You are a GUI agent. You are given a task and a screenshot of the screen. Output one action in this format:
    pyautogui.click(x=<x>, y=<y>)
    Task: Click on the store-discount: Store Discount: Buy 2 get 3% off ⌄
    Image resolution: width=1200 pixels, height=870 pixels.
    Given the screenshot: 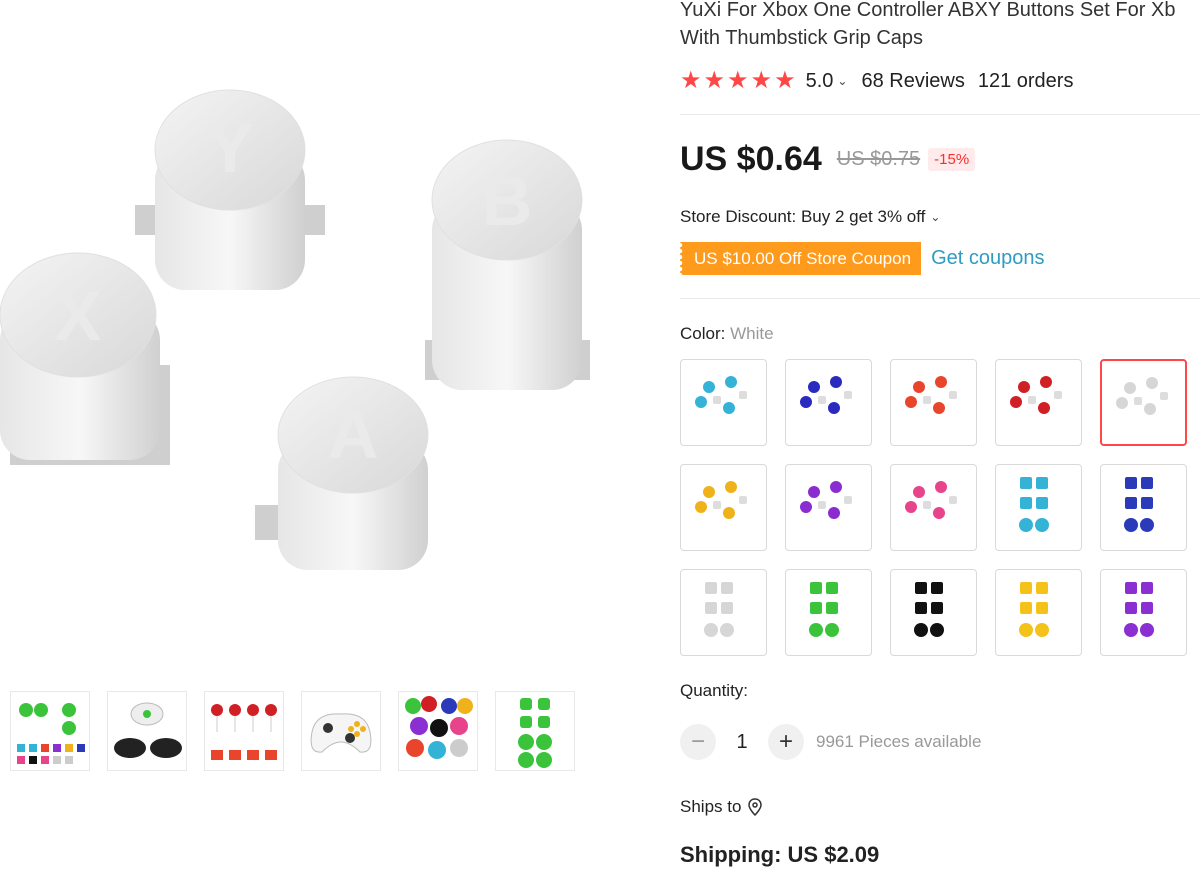 What is the action you would take?
    pyautogui.click(x=810, y=217)
    